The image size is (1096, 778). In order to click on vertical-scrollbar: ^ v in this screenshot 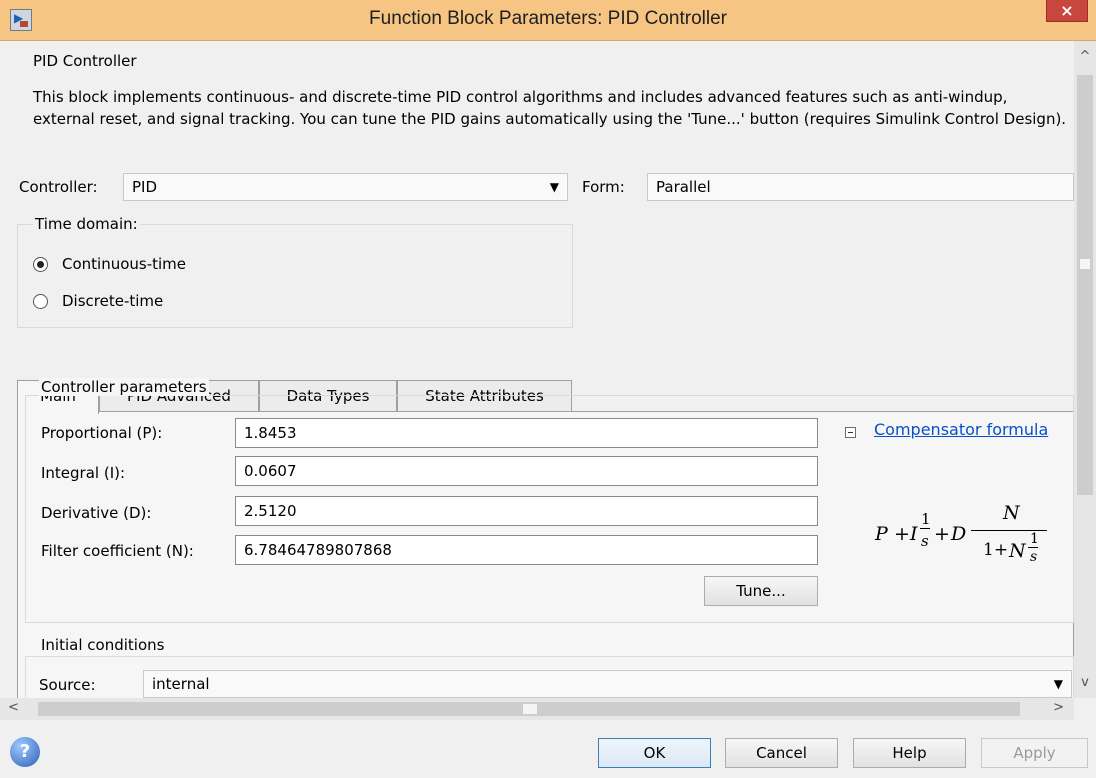, I will do `click(1085, 369)`.